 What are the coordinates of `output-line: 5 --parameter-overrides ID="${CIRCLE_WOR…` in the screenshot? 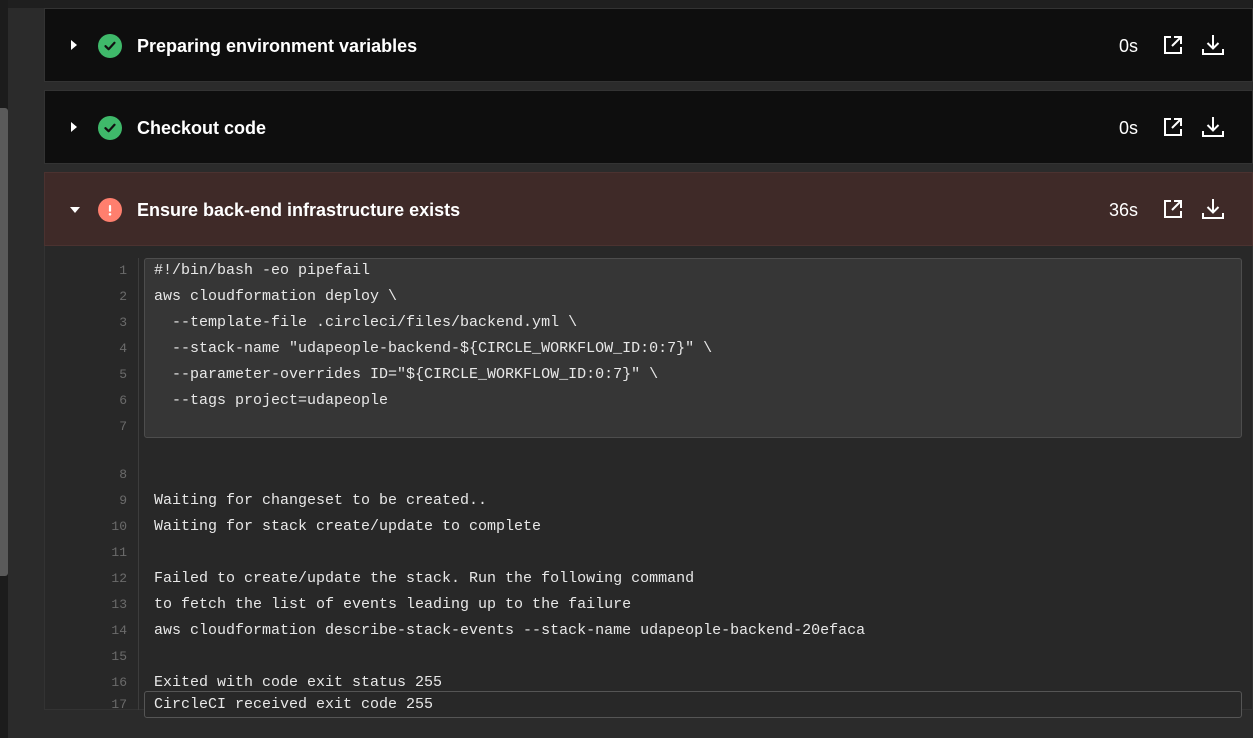 It's located at (645, 375).